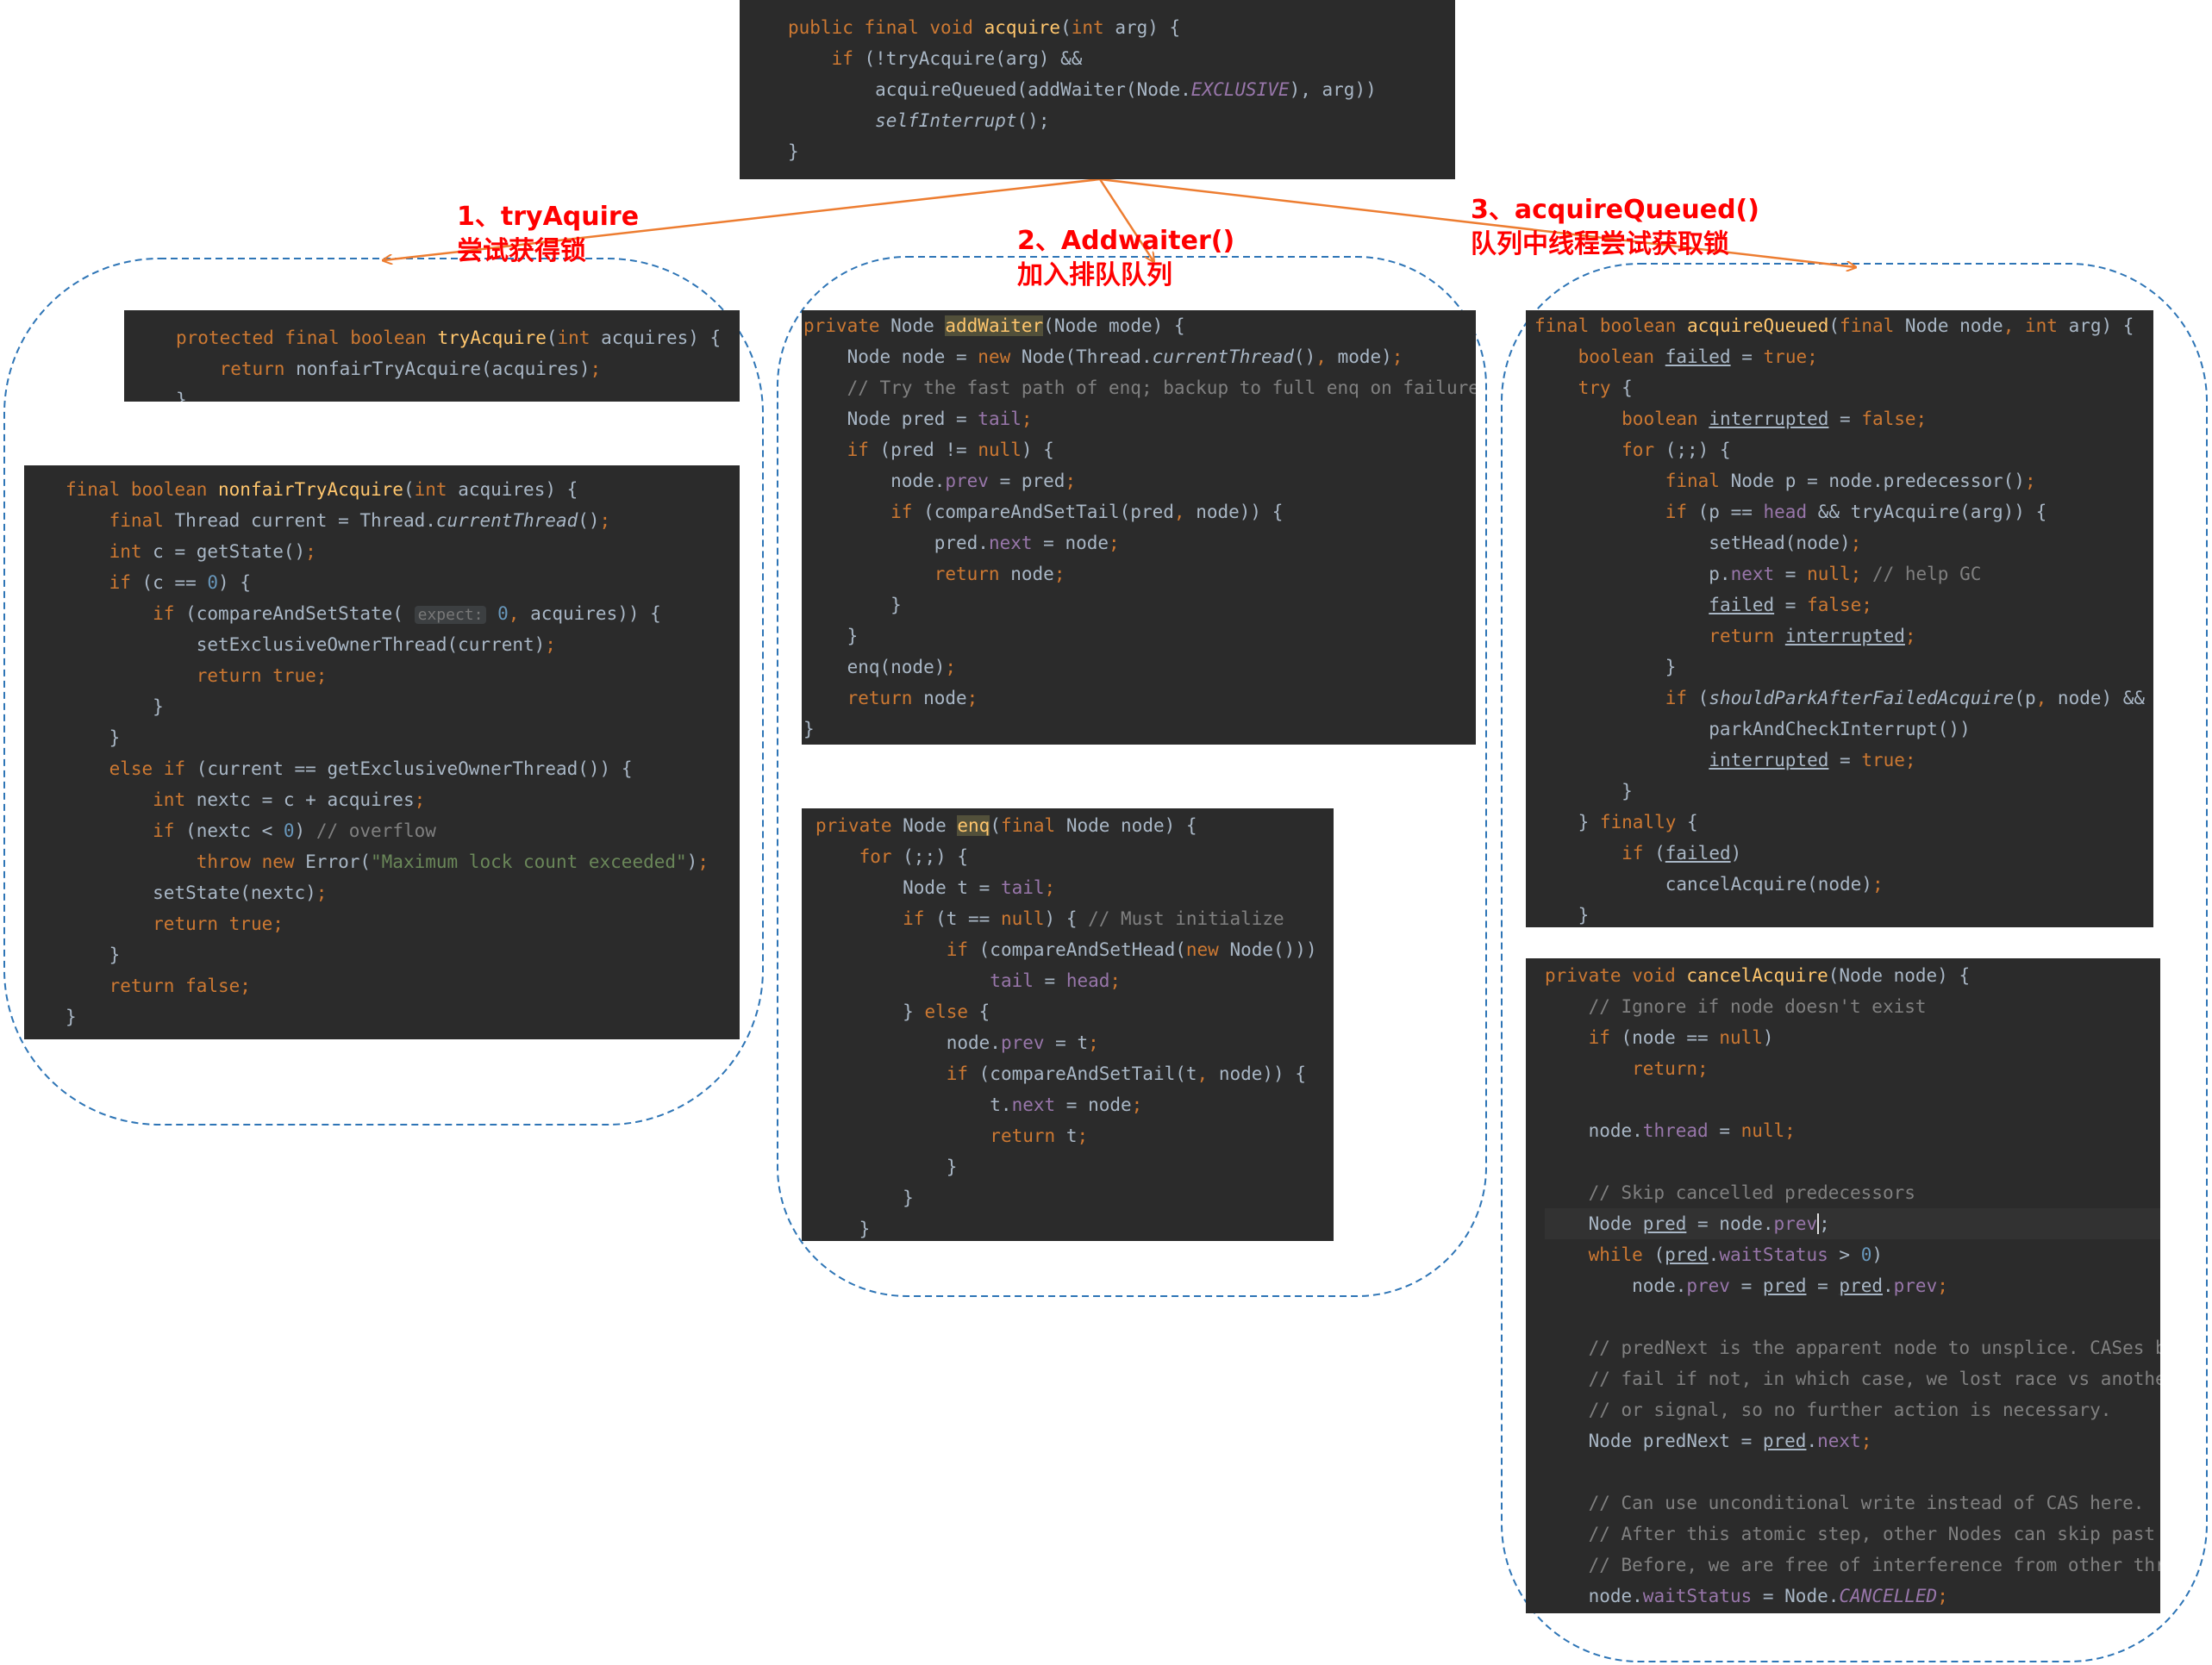  I want to click on code-token: ) {, so click(1037, 450).